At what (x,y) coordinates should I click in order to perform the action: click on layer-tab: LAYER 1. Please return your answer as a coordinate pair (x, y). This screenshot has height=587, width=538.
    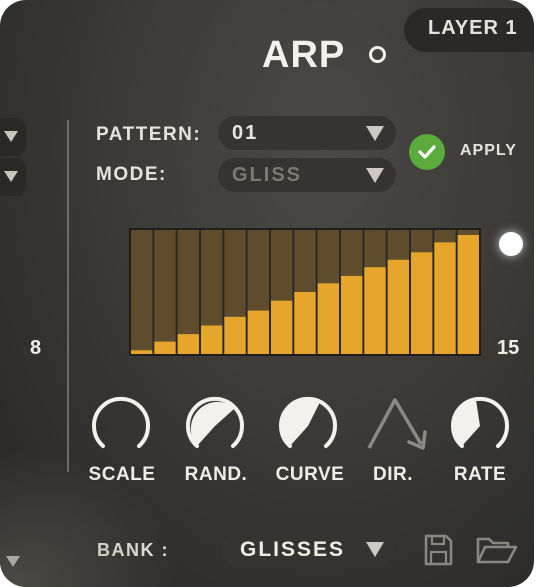
    Looking at the image, I should click on (469, 30).